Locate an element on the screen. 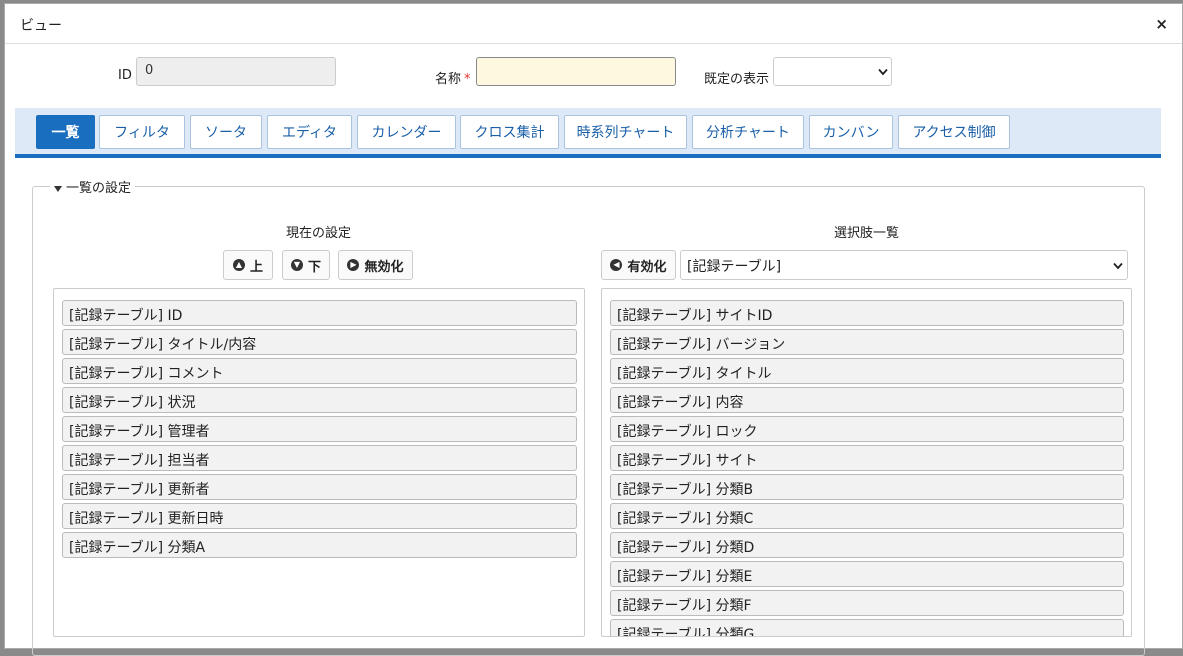  disable-button: ▶ 無効化 is located at coordinates (375, 265).